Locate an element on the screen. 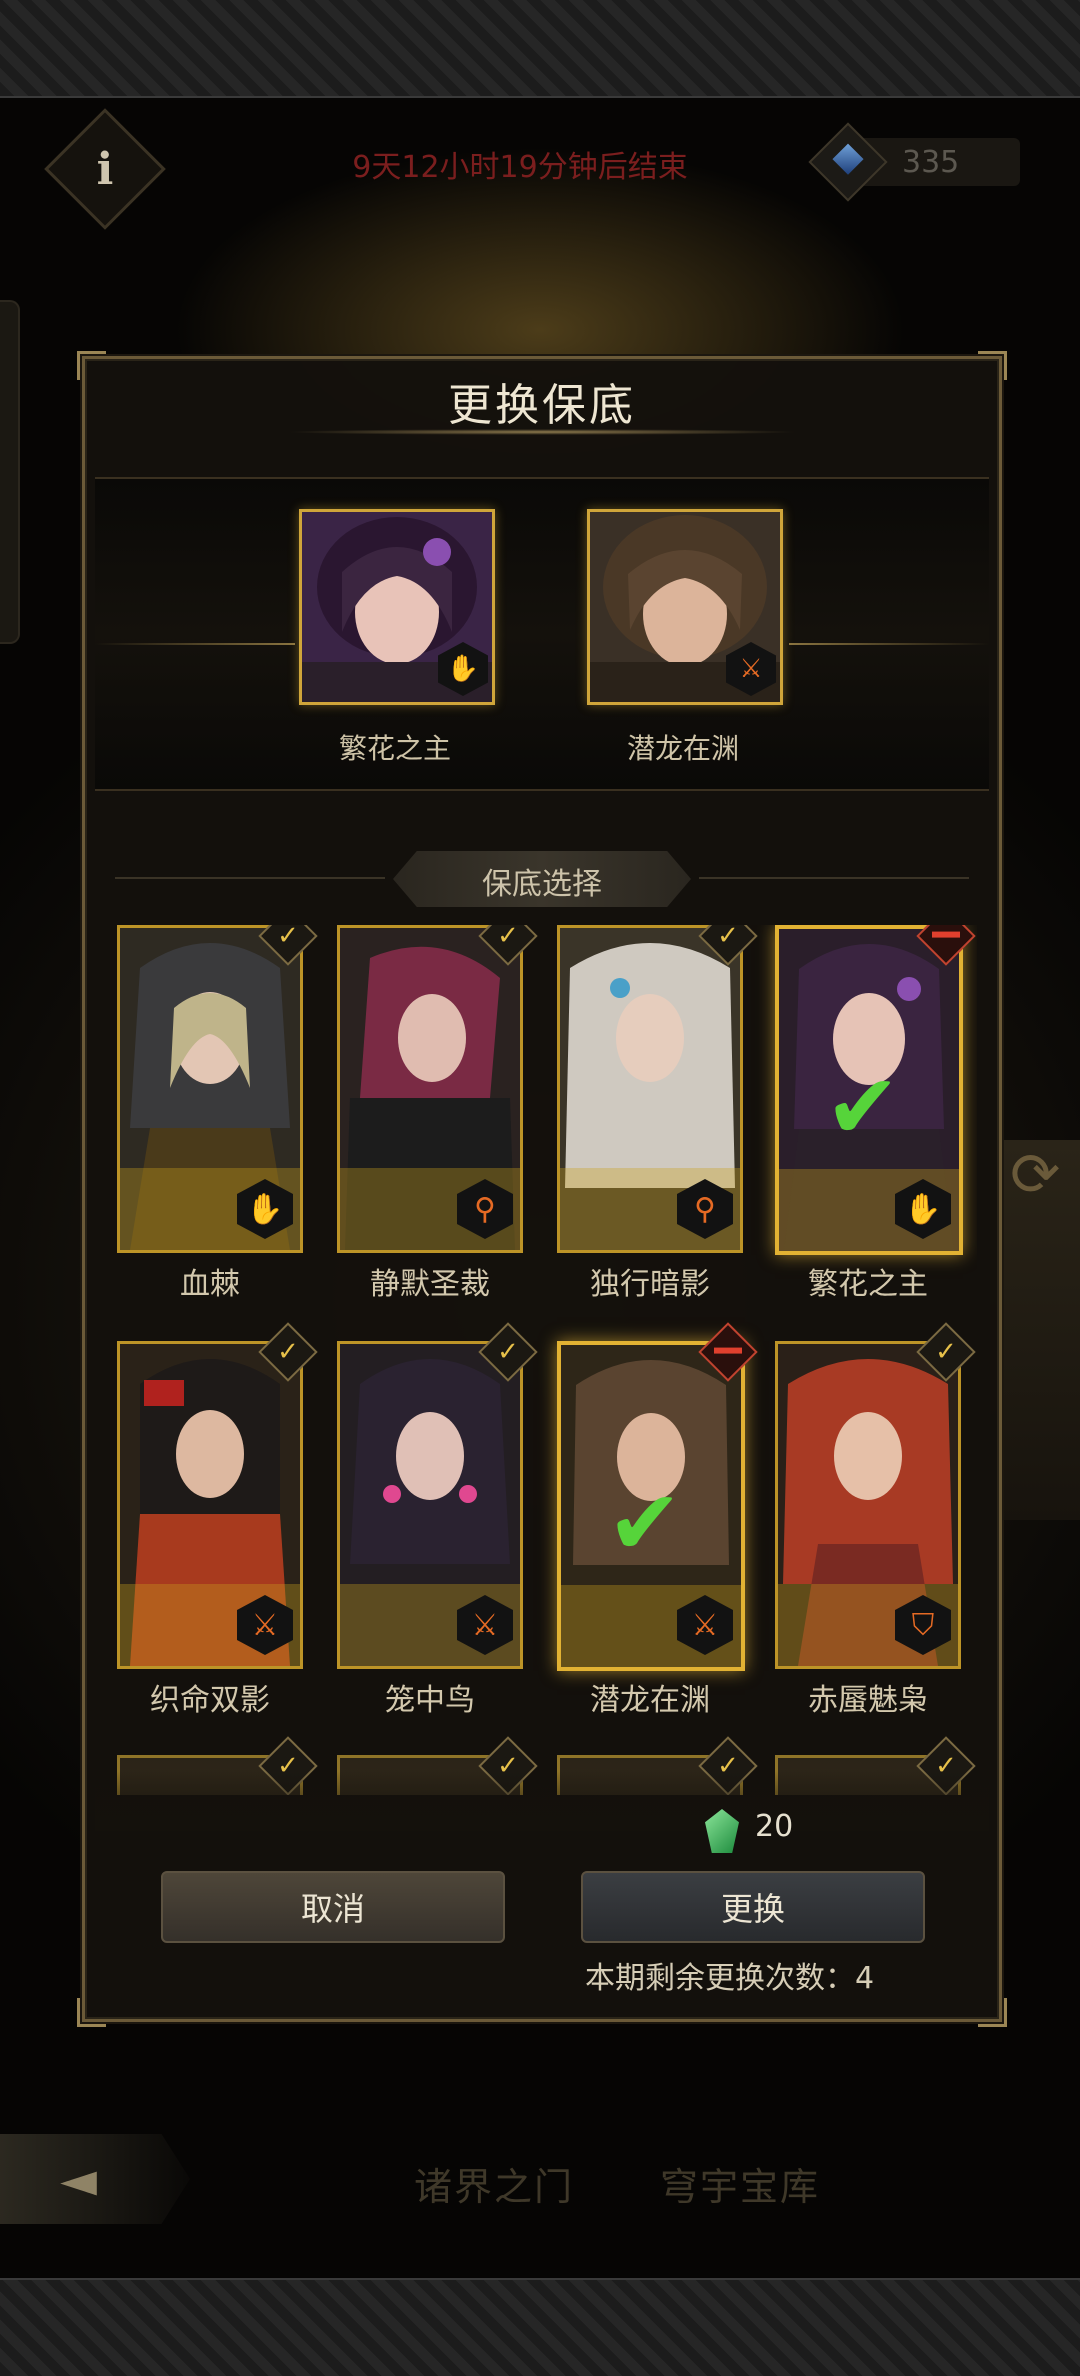  hero-name: 独行暗影 is located at coordinates (650, 1284).